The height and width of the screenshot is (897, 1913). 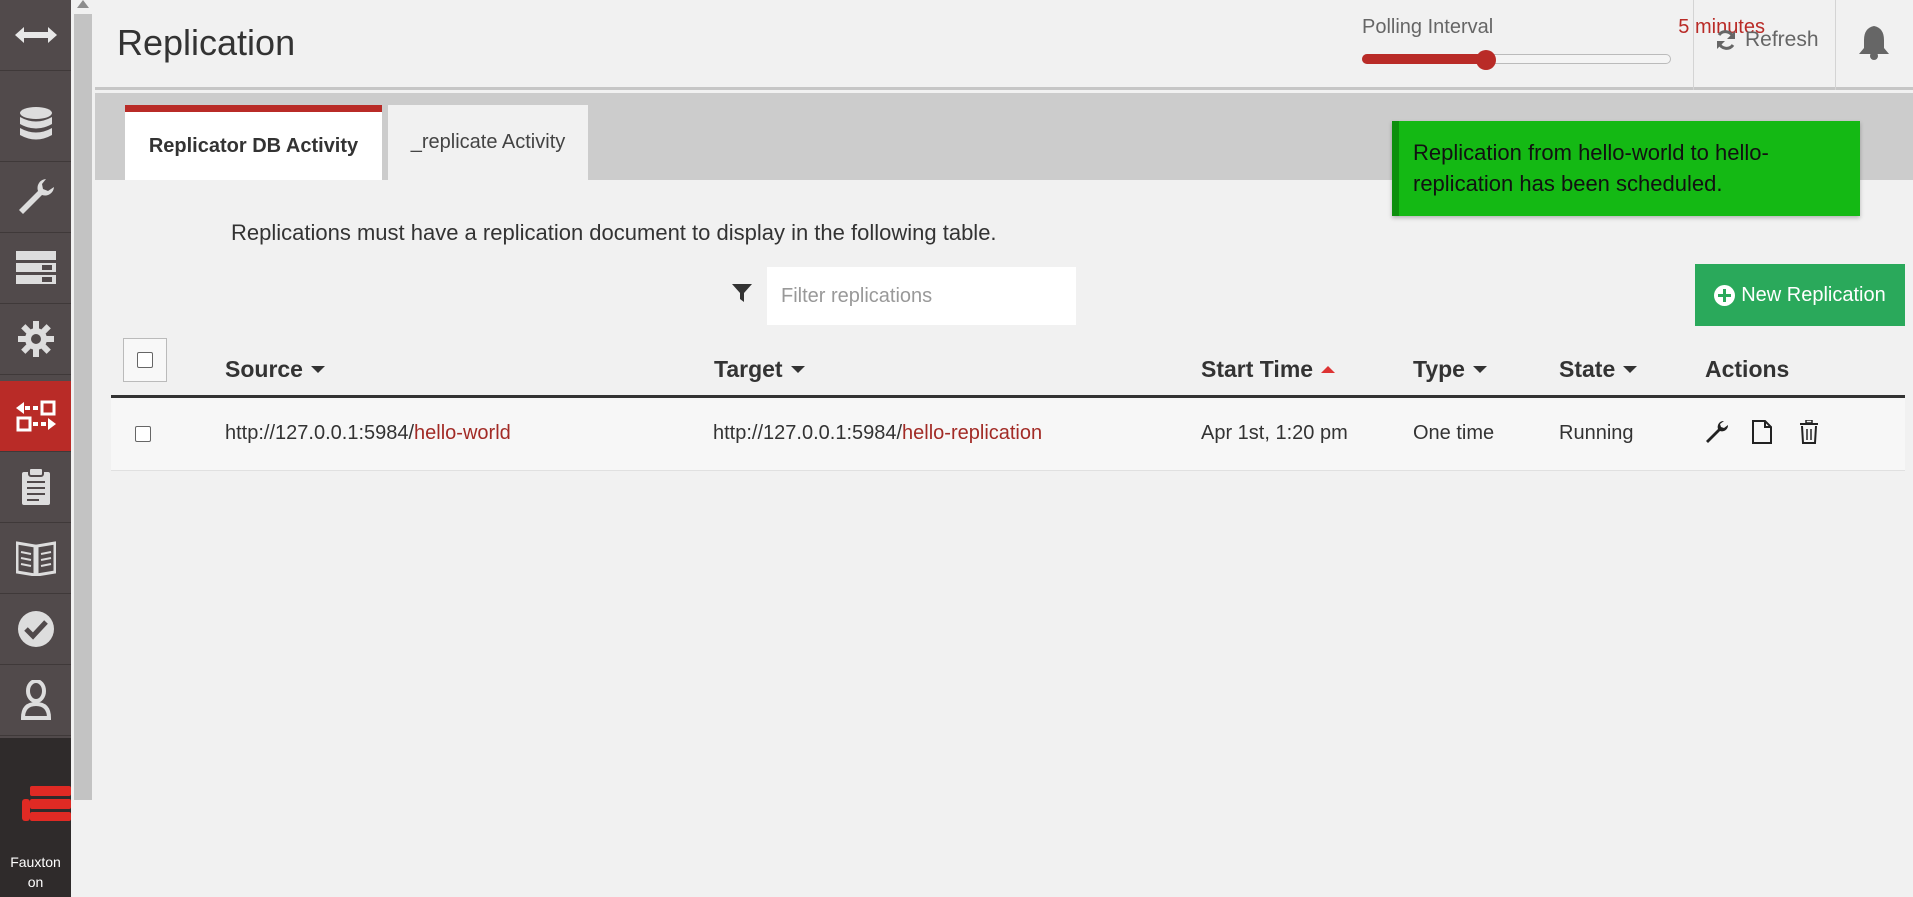 What do you see at coordinates (1782, 39) in the screenshot?
I see `refresh-label: Refresh` at bounding box center [1782, 39].